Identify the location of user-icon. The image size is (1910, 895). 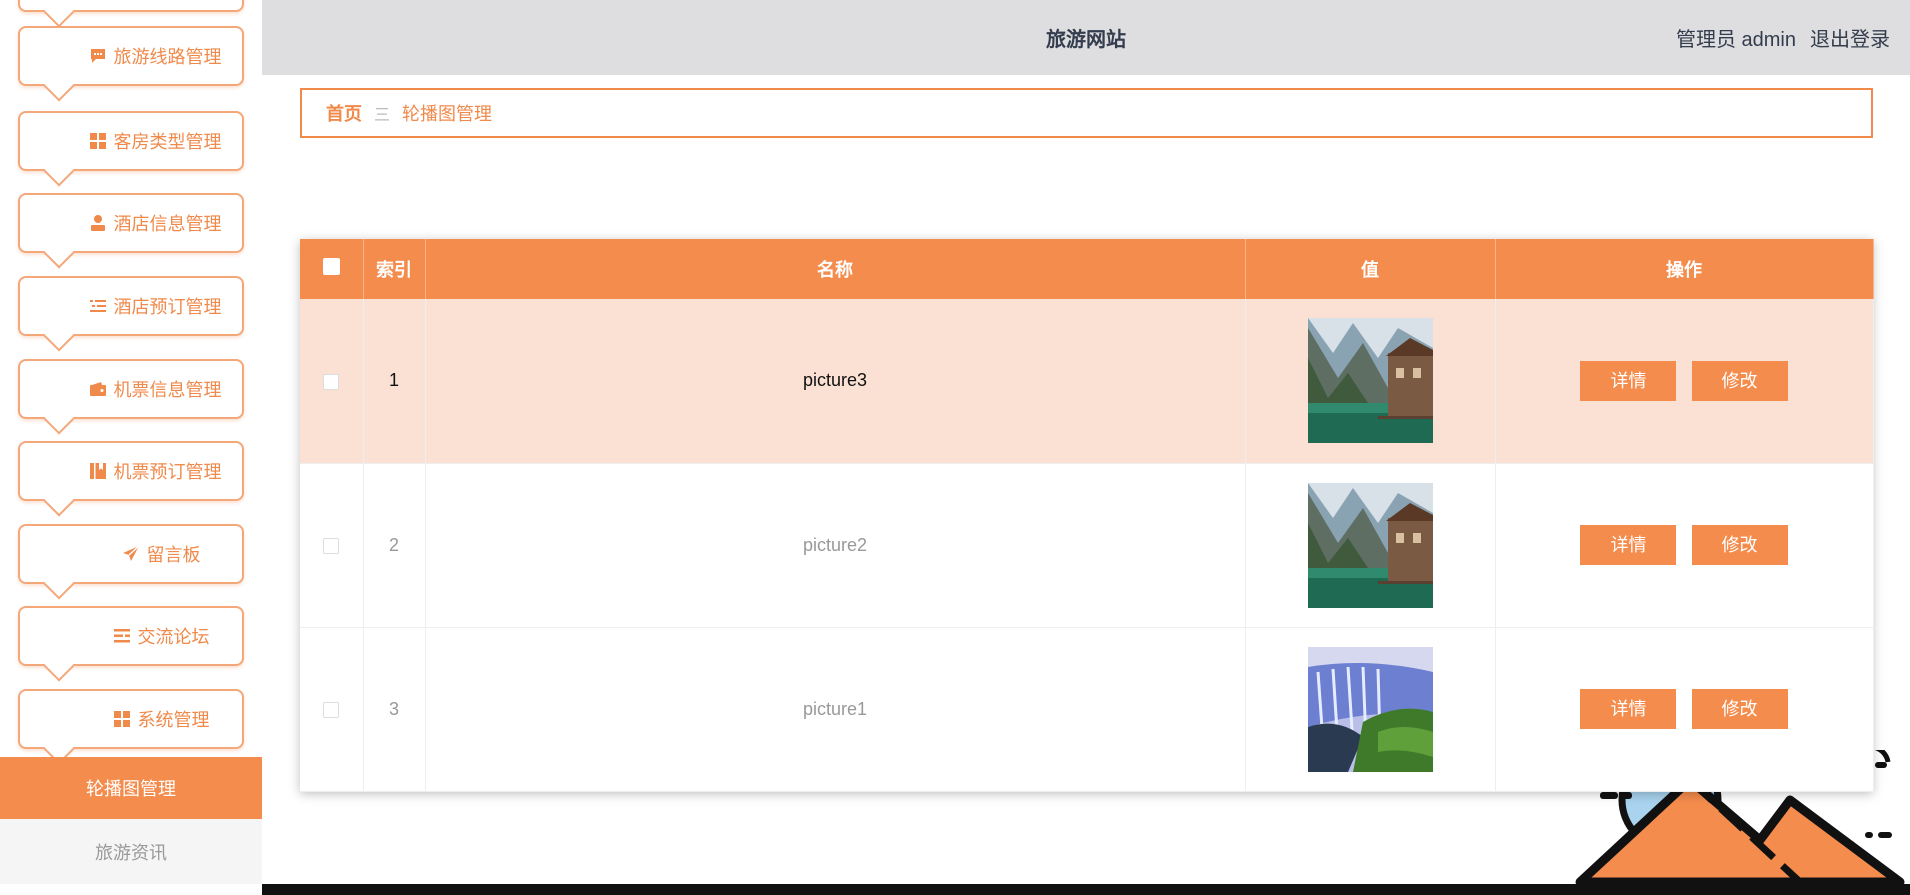
(97, 223).